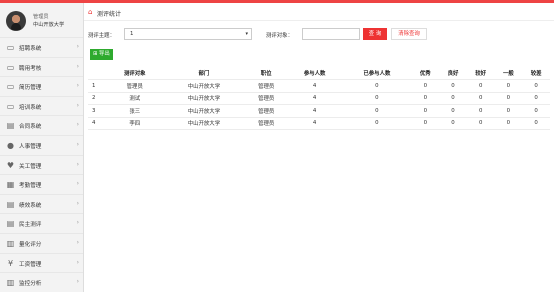 This screenshot has height=292, width=554. What do you see at coordinates (331, 34) in the screenshot?
I see `target-input` at bounding box center [331, 34].